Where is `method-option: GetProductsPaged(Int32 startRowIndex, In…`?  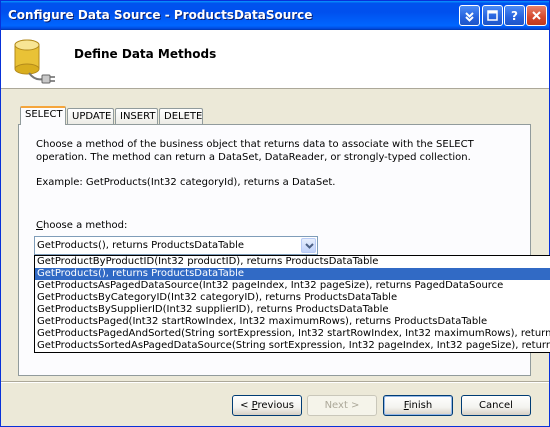 method-option: GetProductsPaged(Int32 startRowIndex, In… is located at coordinates (292, 322).